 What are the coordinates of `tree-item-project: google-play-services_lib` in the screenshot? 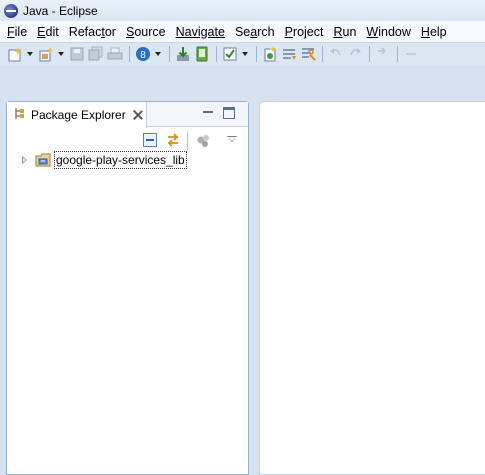 It's located at (127, 160).